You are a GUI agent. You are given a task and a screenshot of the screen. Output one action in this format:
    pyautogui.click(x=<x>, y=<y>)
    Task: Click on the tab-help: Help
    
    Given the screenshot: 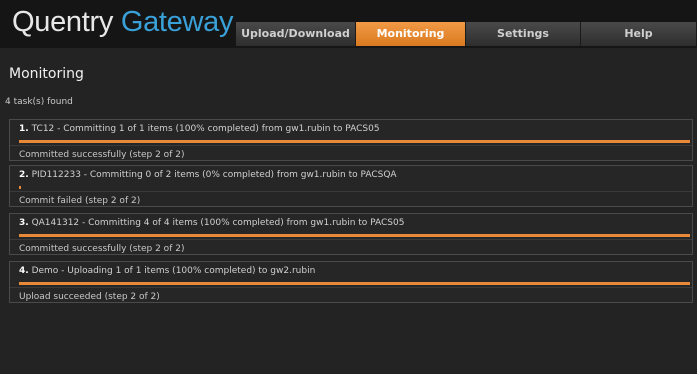 What is the action you would take?
    pyautogui.click(x=639, y=34)
    